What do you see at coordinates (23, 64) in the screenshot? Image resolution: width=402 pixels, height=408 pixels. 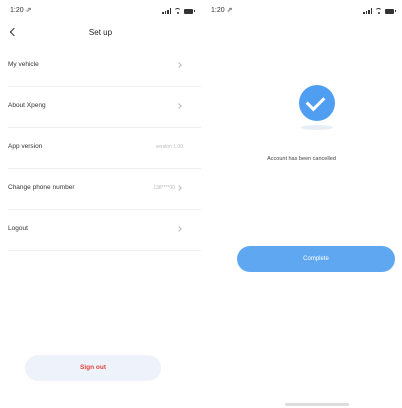 I see `item-label: My vehicle` at bounding box center [23, 64].